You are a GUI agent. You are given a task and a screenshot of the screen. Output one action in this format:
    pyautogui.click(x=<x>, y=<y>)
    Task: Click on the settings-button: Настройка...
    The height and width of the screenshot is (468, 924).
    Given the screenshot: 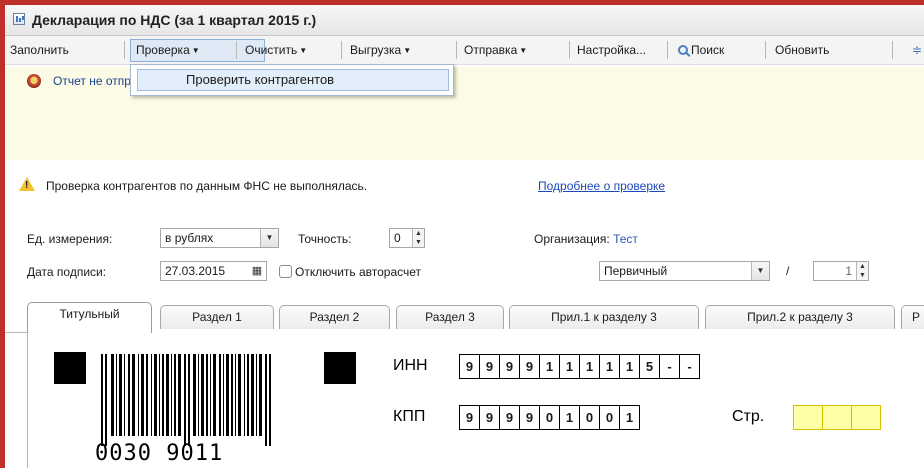 What is the action you would take?
    pyautogui.click(x=611, y=50)
    